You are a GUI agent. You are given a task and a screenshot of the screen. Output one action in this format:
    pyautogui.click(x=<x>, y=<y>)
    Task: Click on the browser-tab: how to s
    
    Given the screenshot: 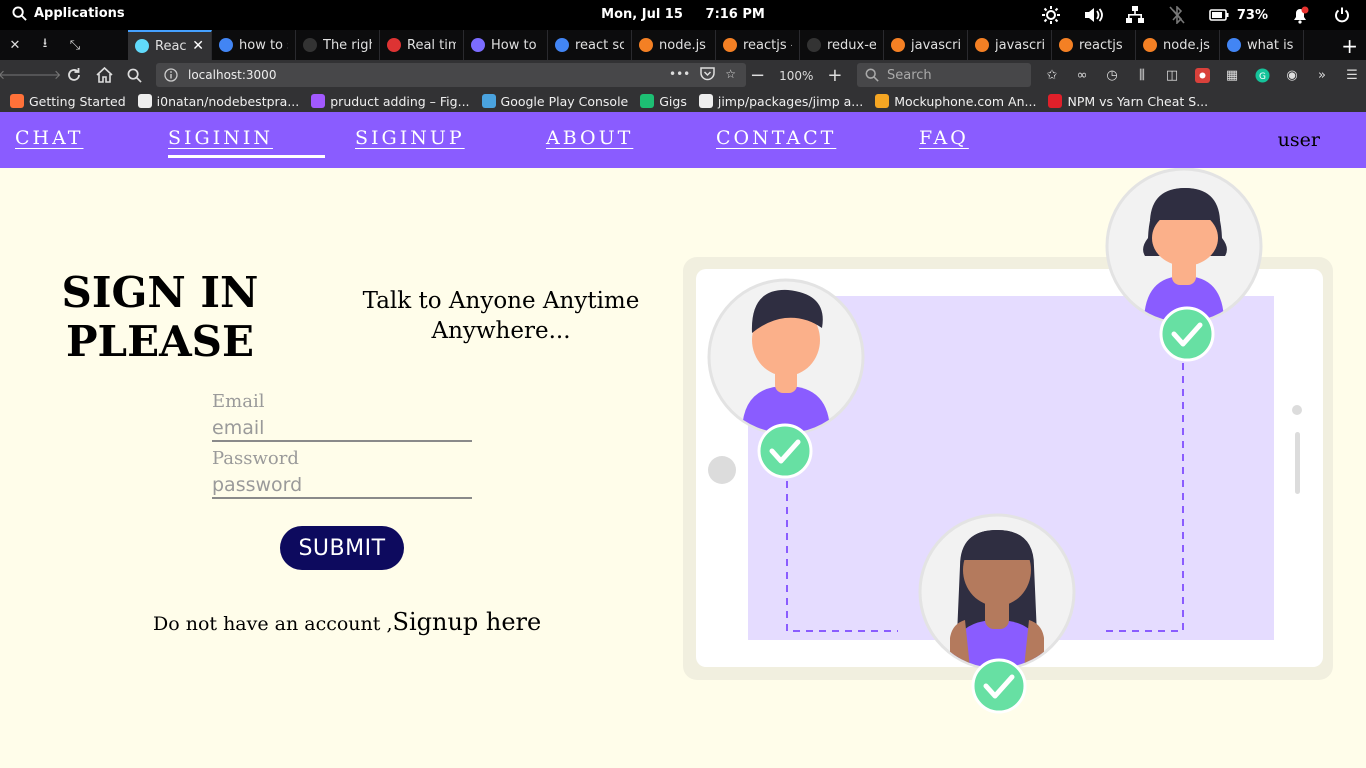 What is the action you would take?
    pyautogui.click(x=254, y=45)
    